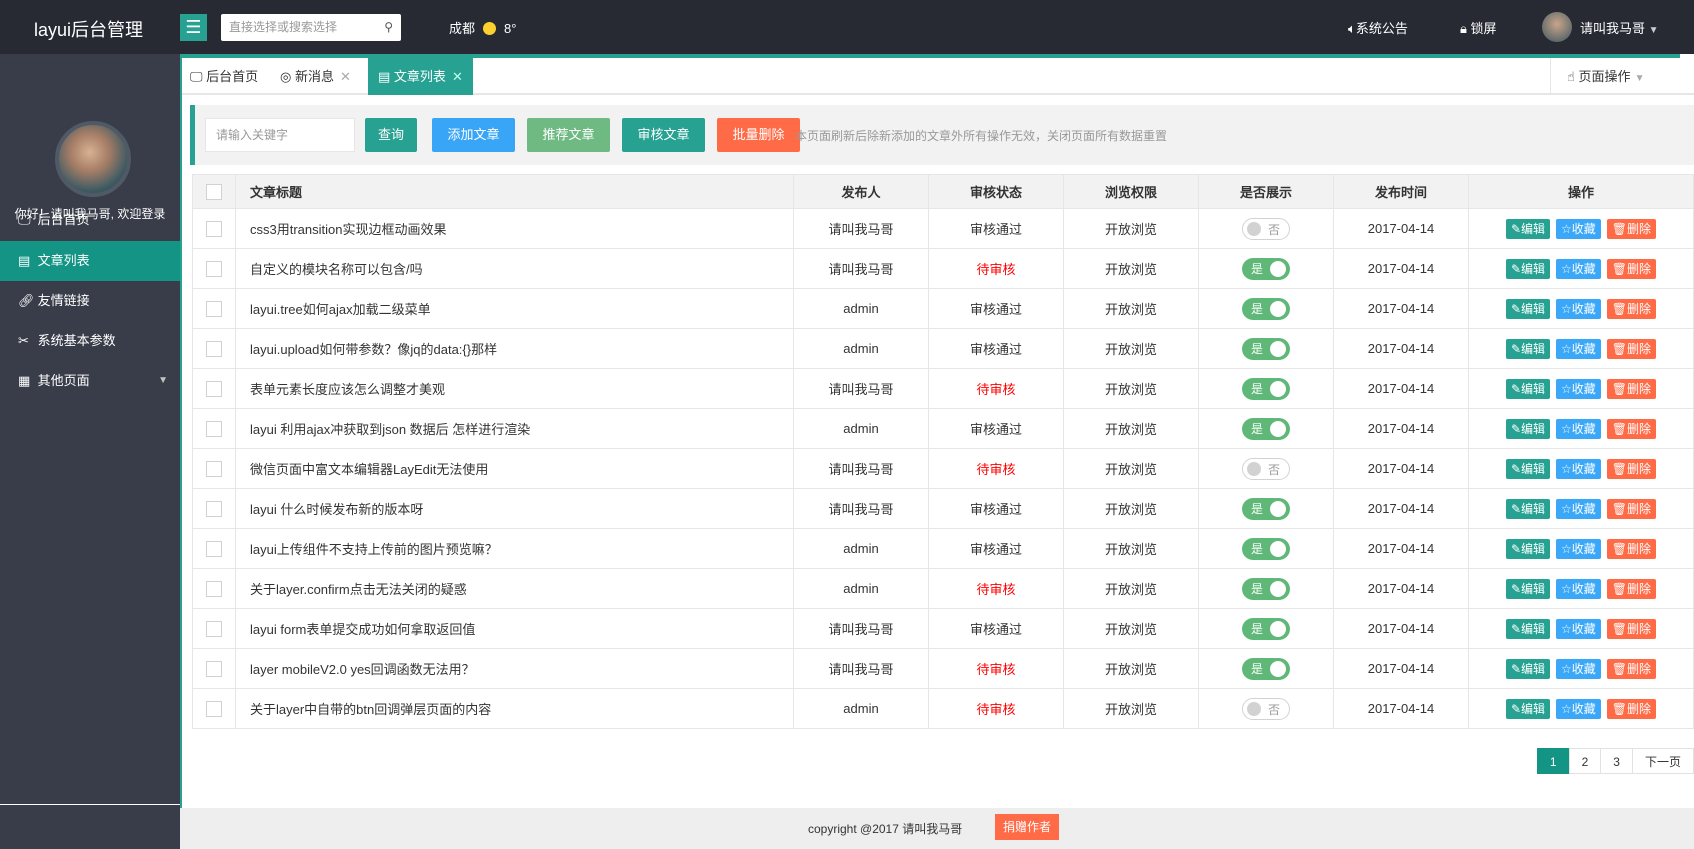 The height and width of the screenshot is (849, 1694). What do you see at coordinates (1027, 827) in the screenshot?
I see `donate-button: 捐赠作者` at bounding box center [1027, 827].